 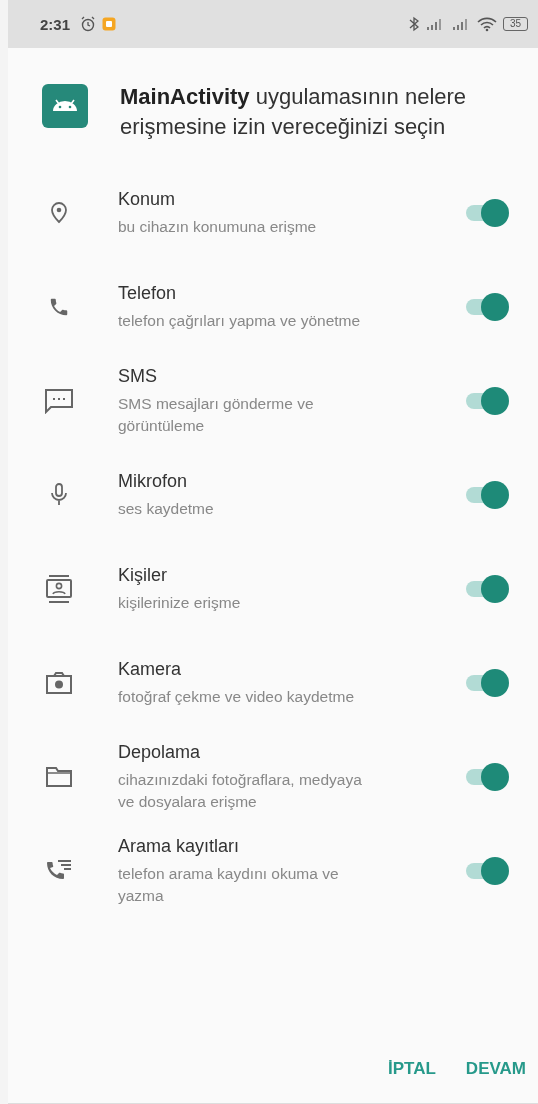 I want to click on battery-indicator: 35, so click(x=515, y=24).